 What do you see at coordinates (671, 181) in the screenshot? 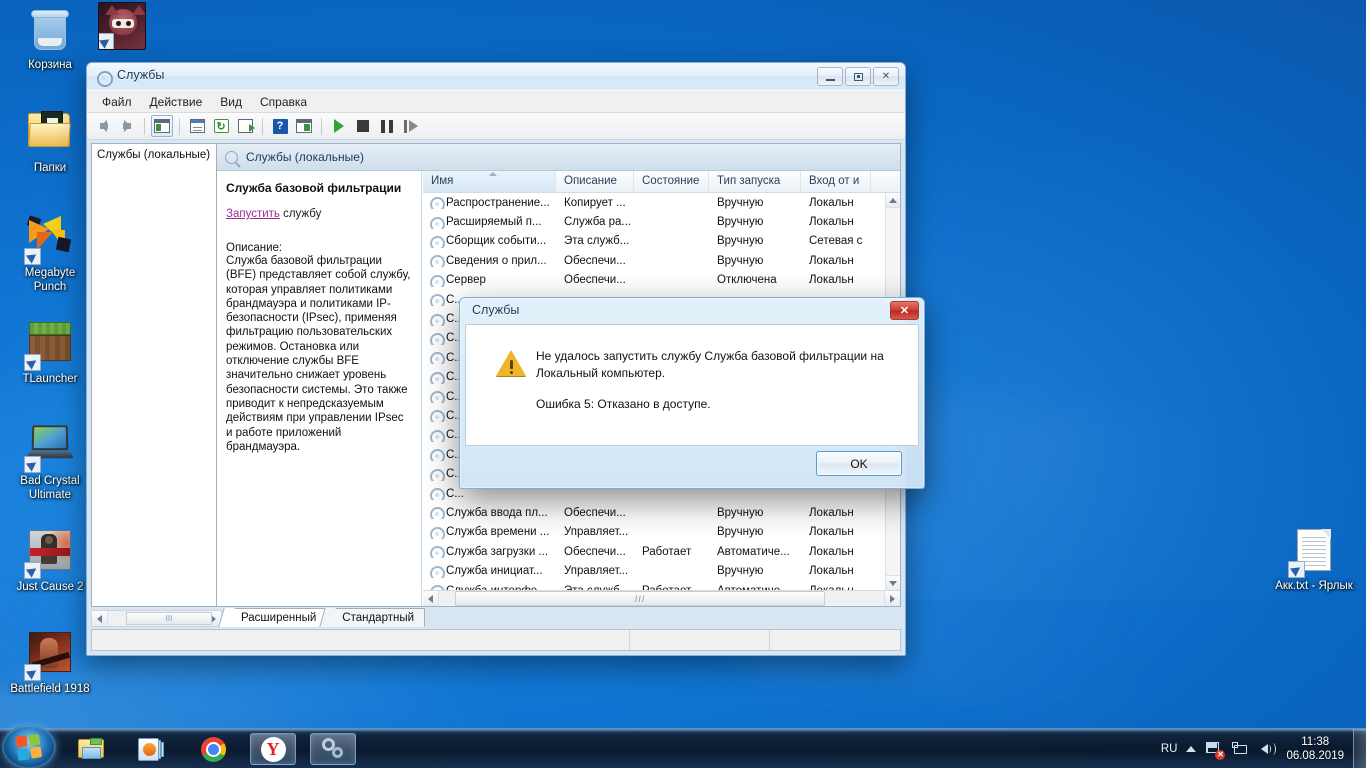
I see `column-header-state: Состояние` at bounding box center [671, 181].